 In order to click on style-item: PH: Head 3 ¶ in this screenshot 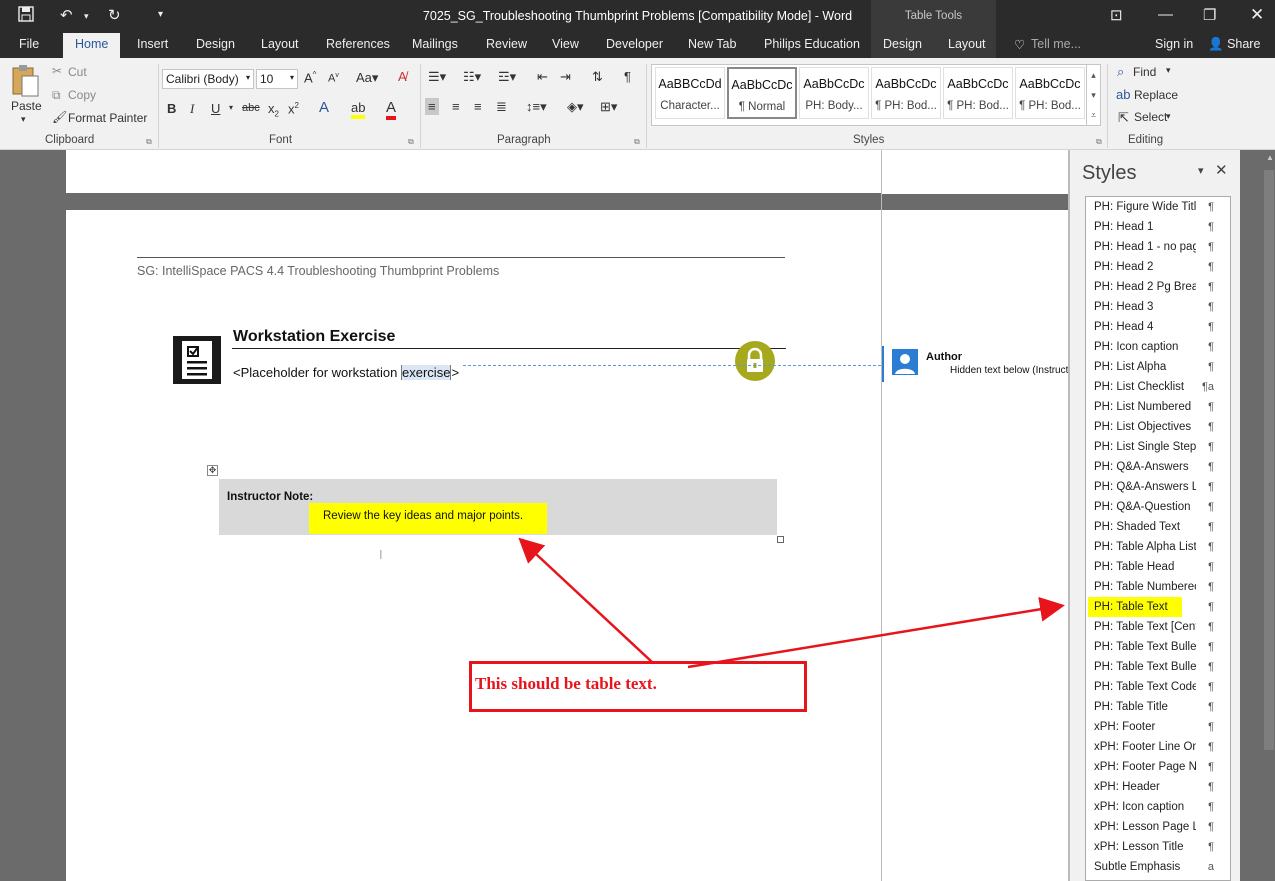, I will do `click(1158, 307)`.